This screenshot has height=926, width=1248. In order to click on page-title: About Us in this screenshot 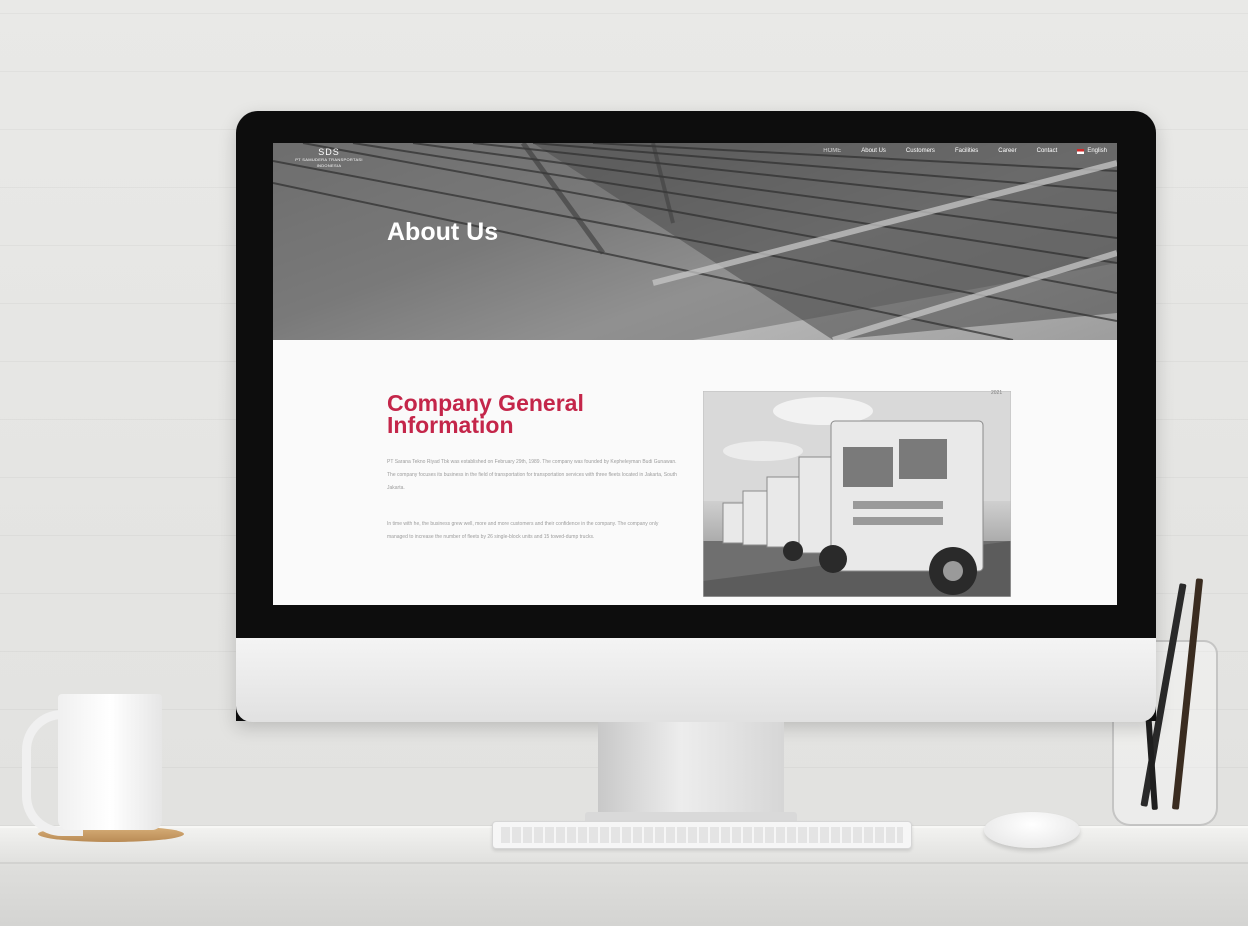, I will do `click(443, 232)`.